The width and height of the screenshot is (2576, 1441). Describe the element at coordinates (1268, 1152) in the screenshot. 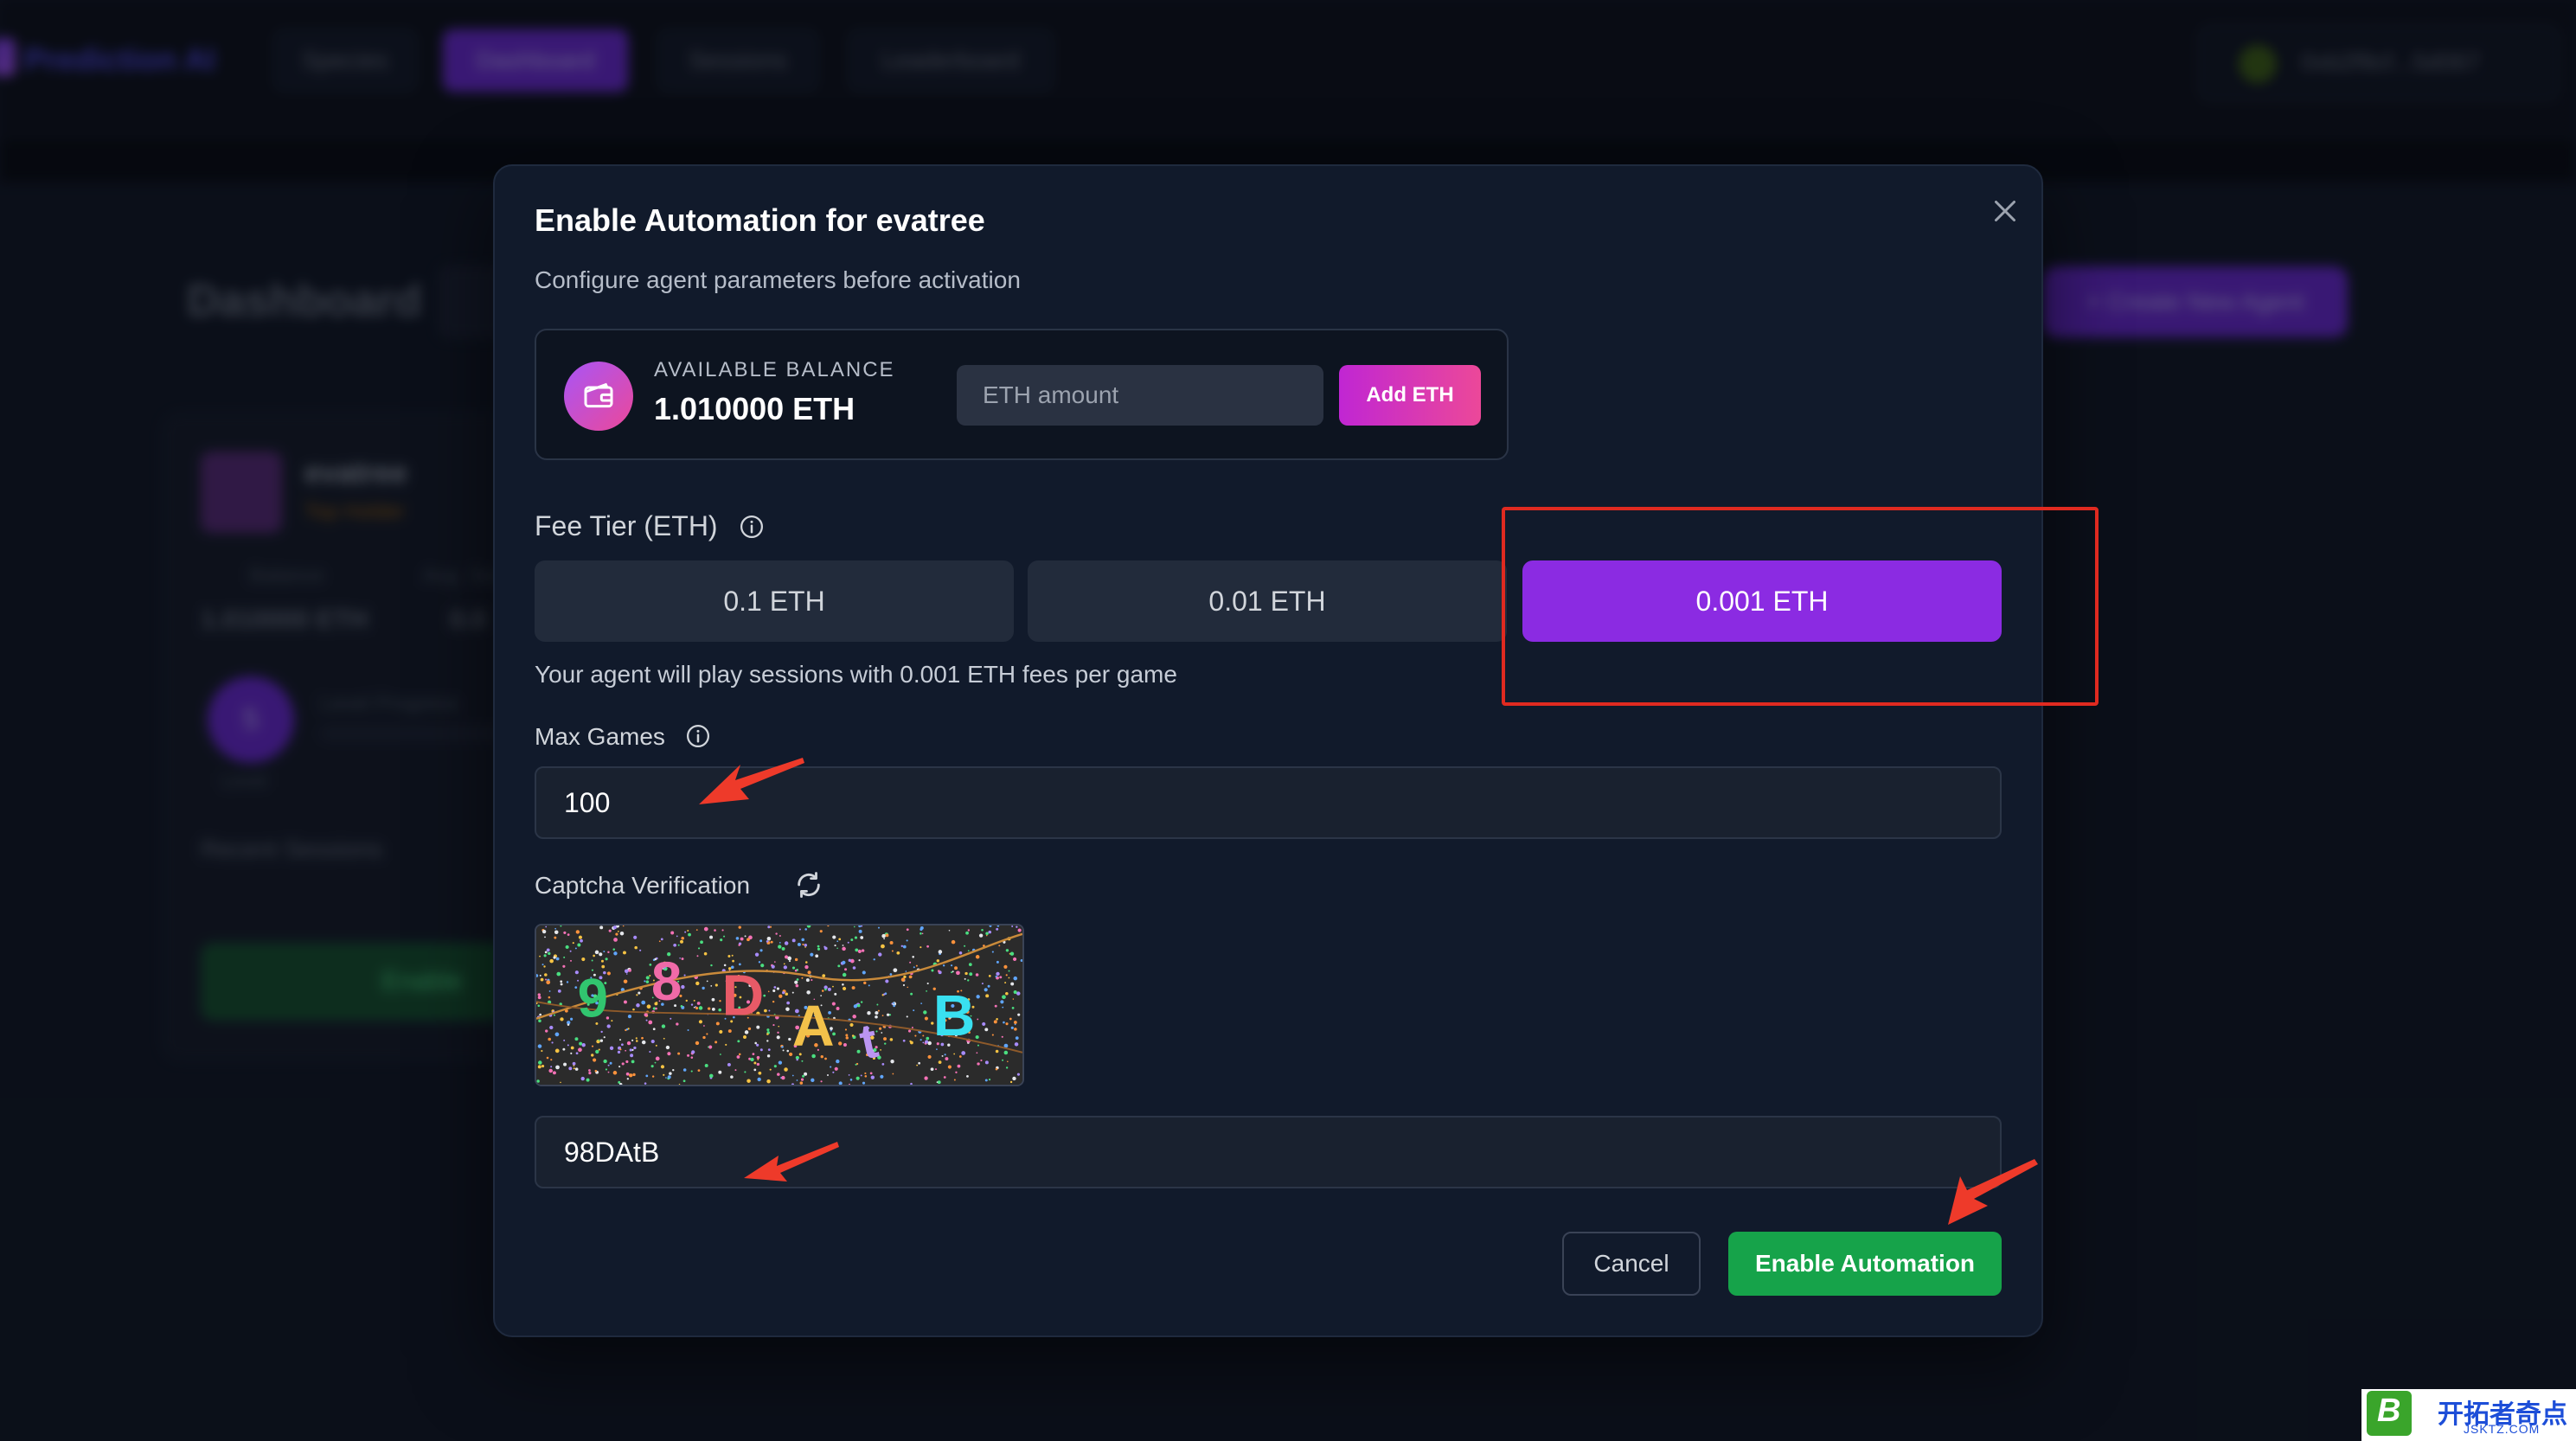

I see `captcha-input` at that location.